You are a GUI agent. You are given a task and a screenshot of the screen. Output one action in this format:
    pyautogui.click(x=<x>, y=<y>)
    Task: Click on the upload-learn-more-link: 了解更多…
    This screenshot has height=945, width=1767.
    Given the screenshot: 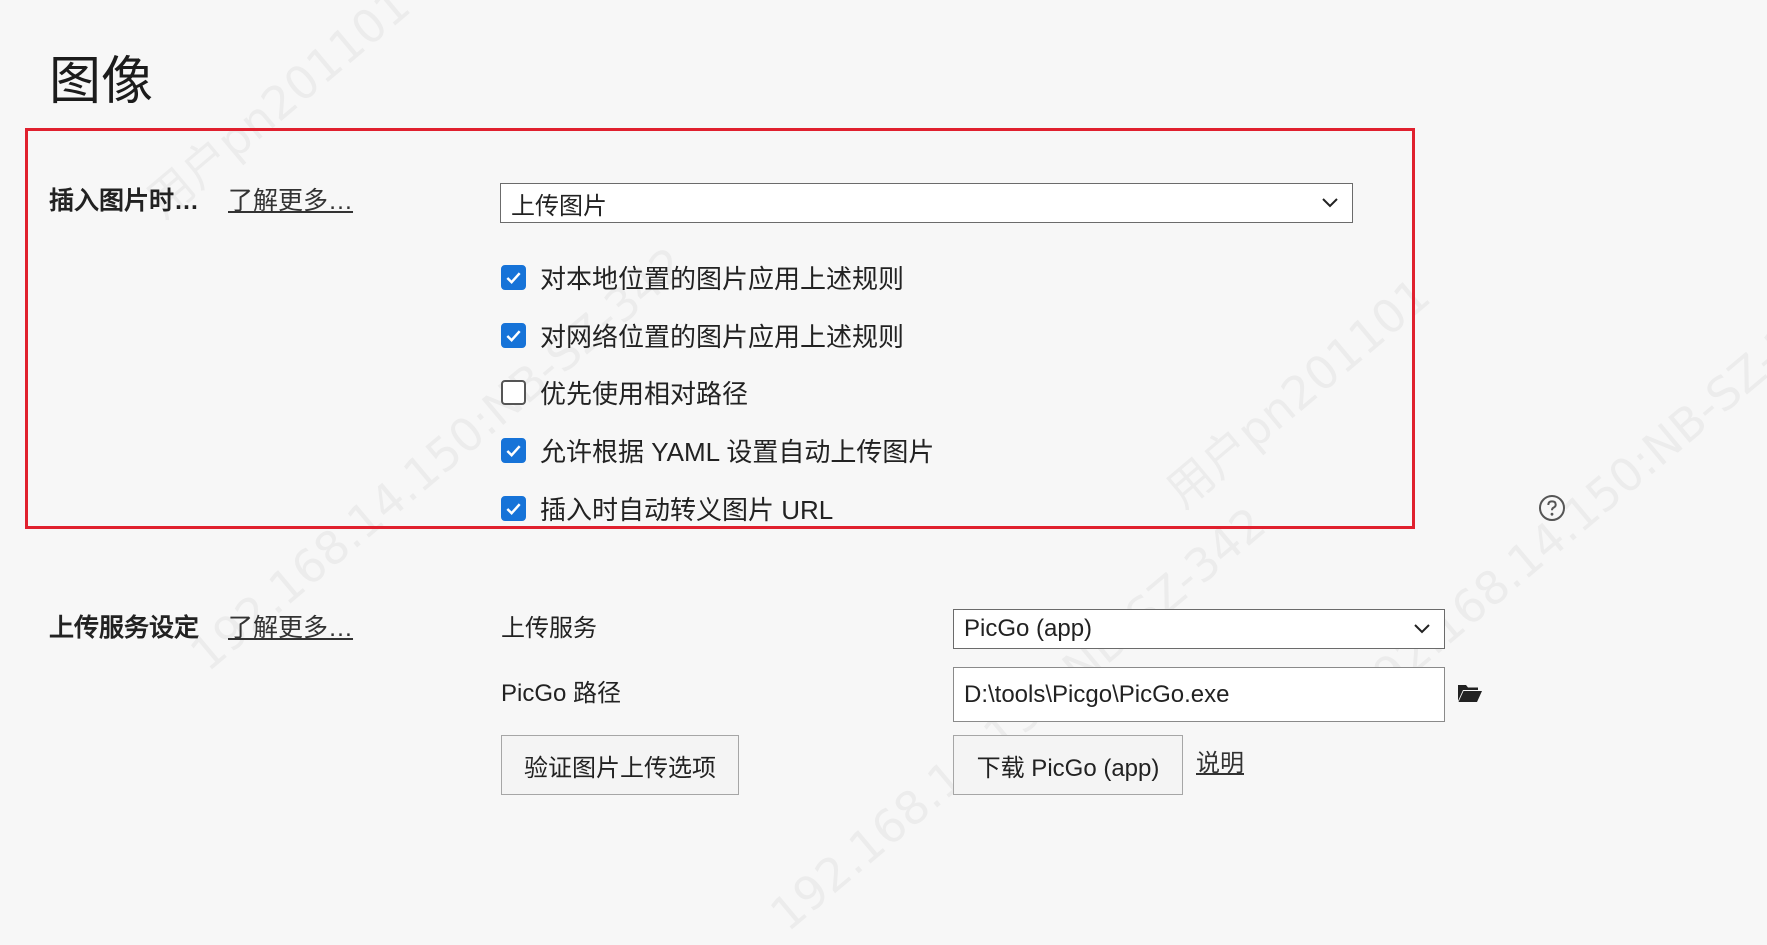 What is the action you would take?
    pyautogui.click(x=290, y=628)
    